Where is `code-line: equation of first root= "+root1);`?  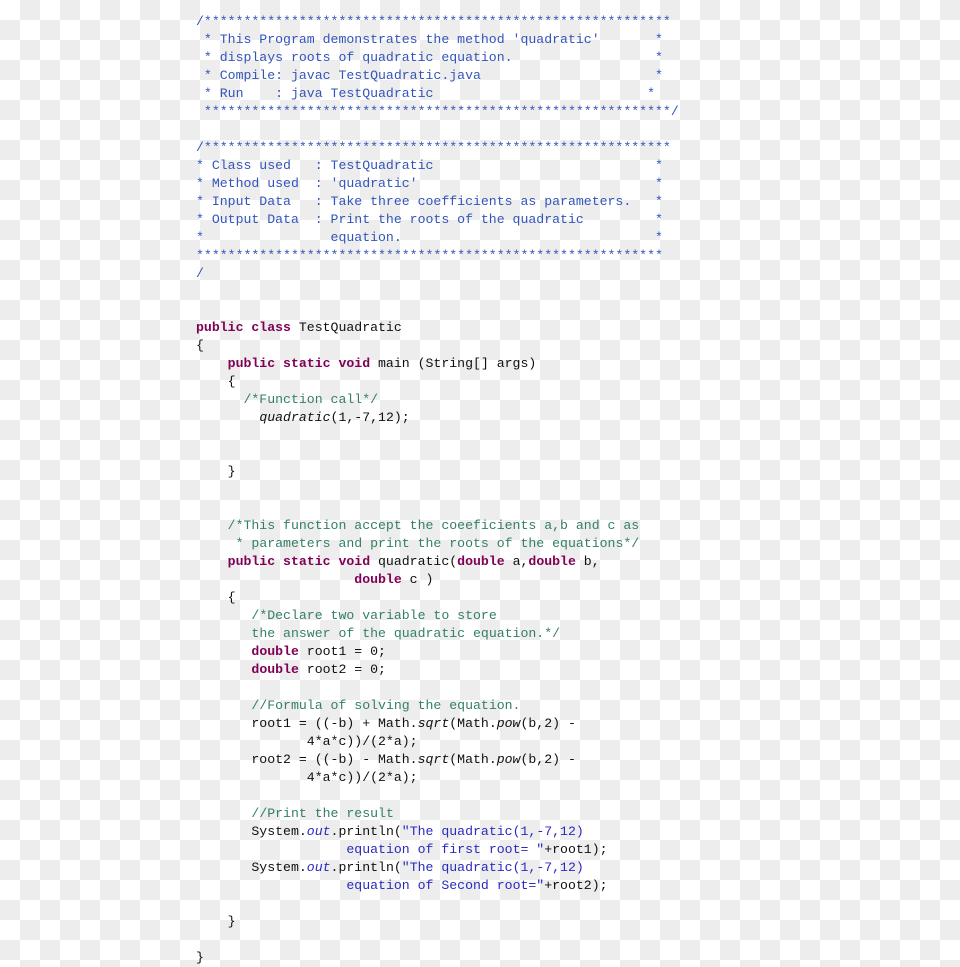
code-line: equation of first root= "+root1); is located at coordinates (506, 850).